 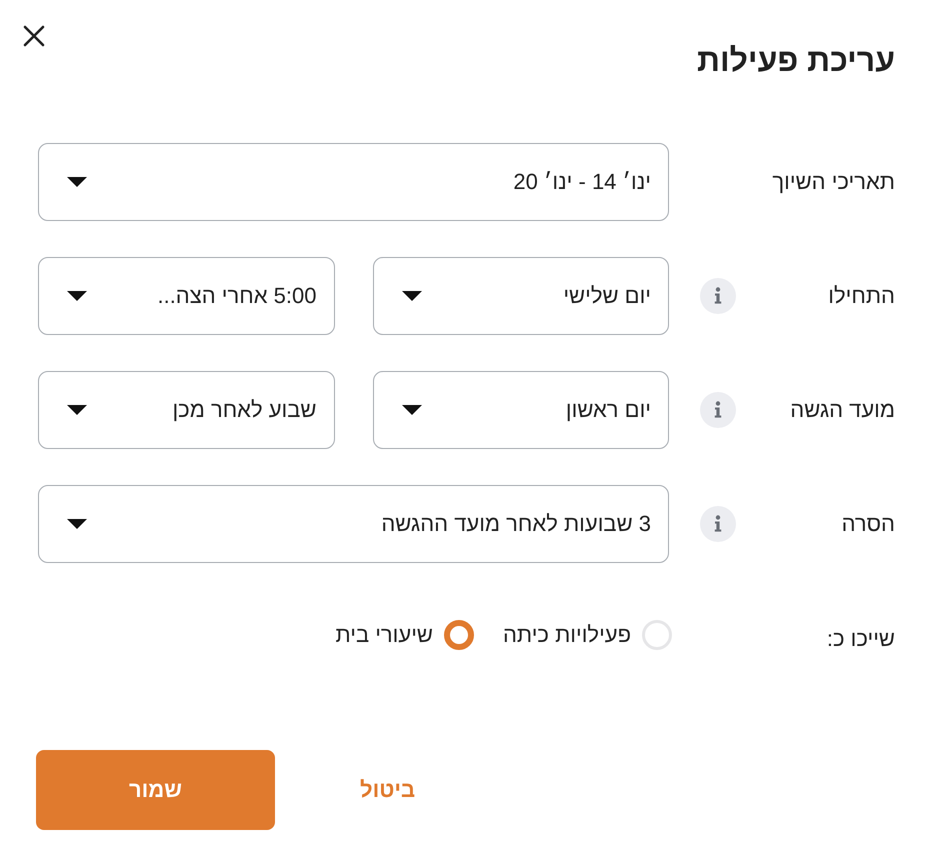 I want to click on field-label: הסרה, so click(x=868, y=524).